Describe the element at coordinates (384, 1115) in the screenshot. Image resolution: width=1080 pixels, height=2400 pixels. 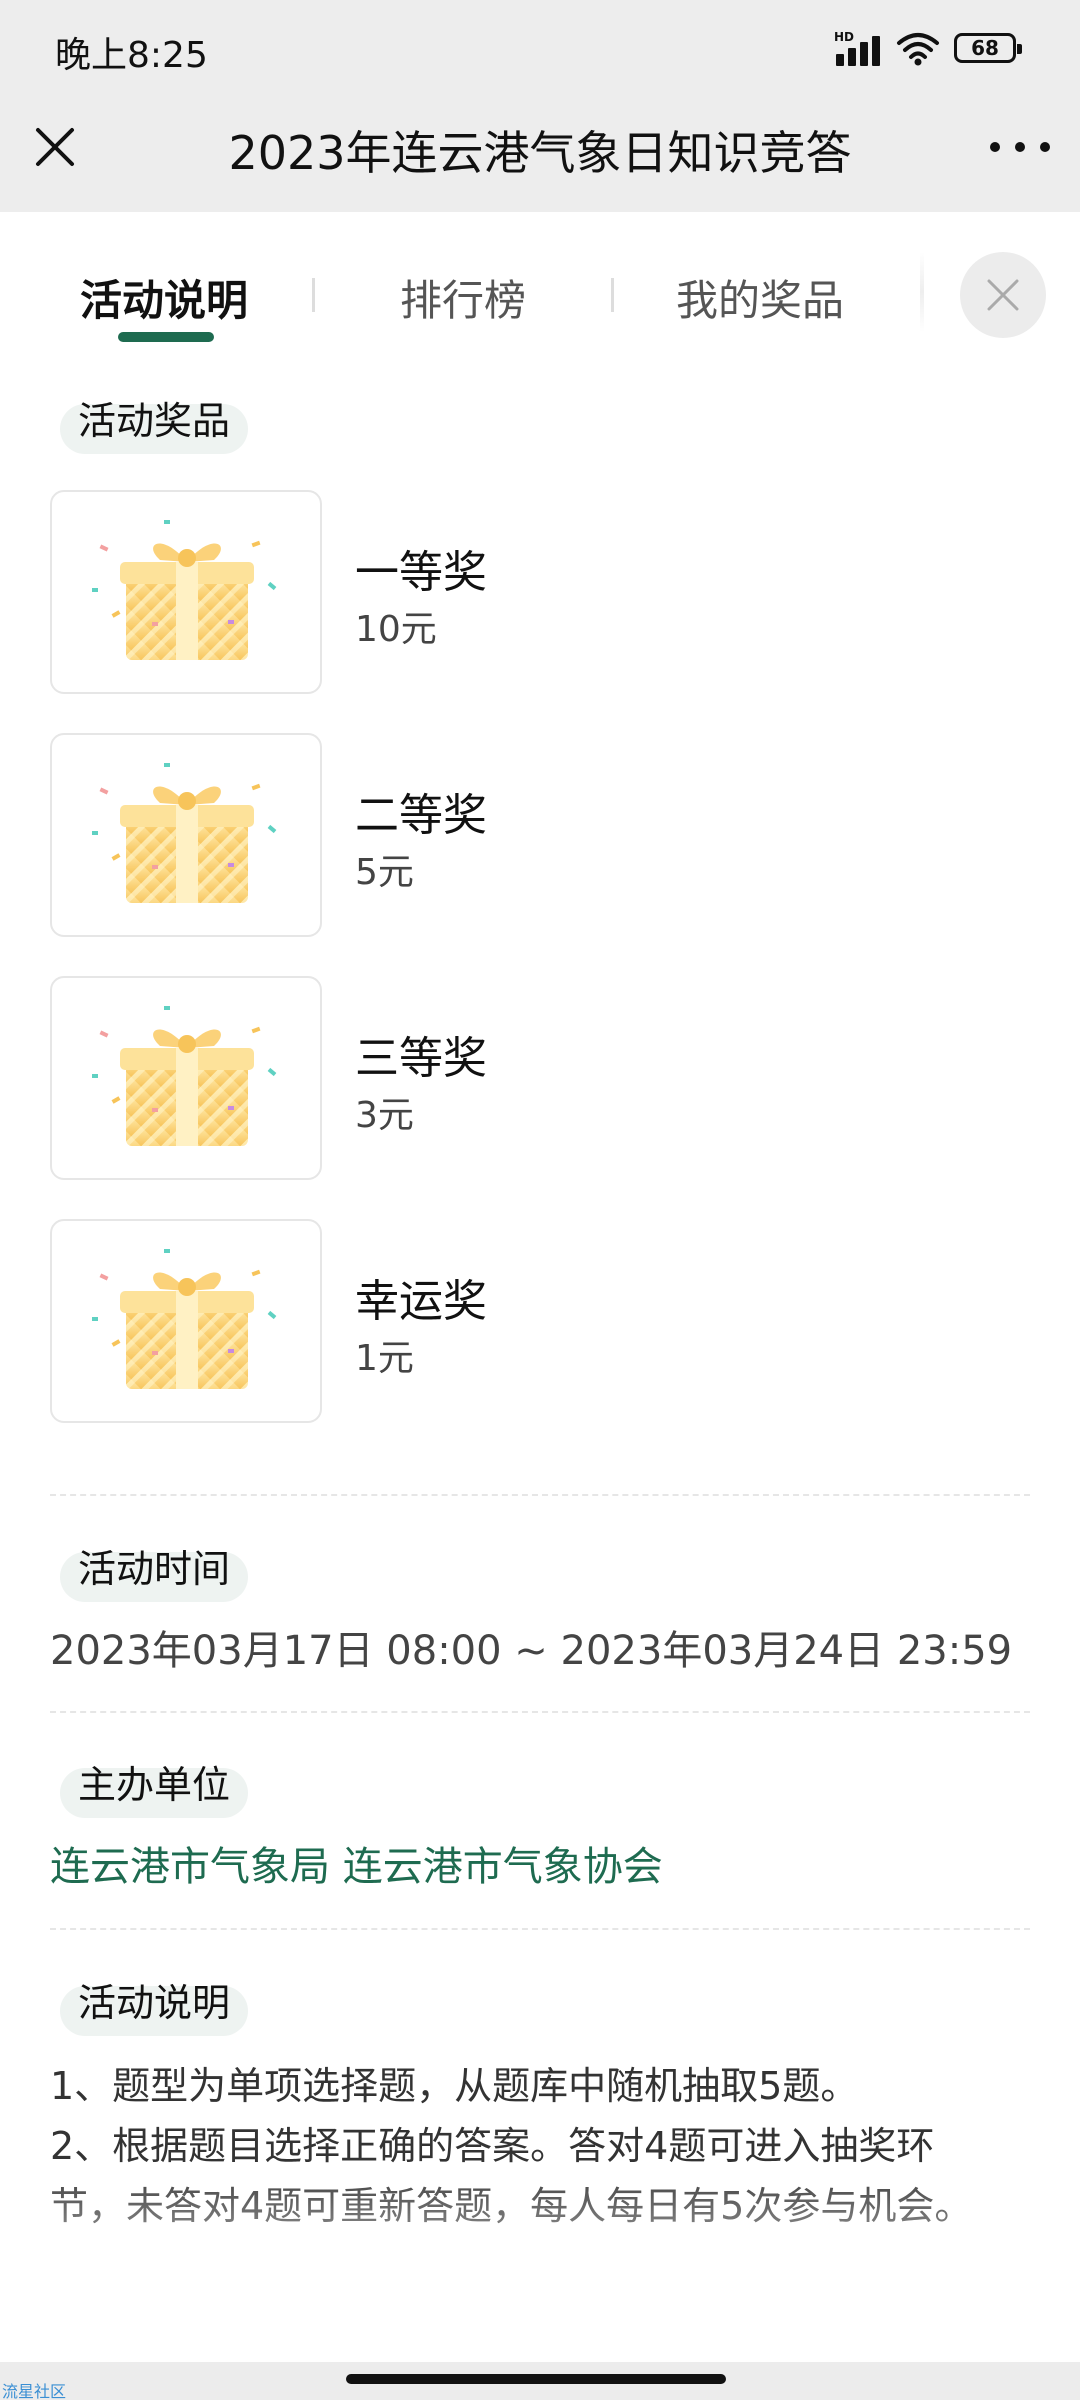
I see `prize-value: 3元` at that location.